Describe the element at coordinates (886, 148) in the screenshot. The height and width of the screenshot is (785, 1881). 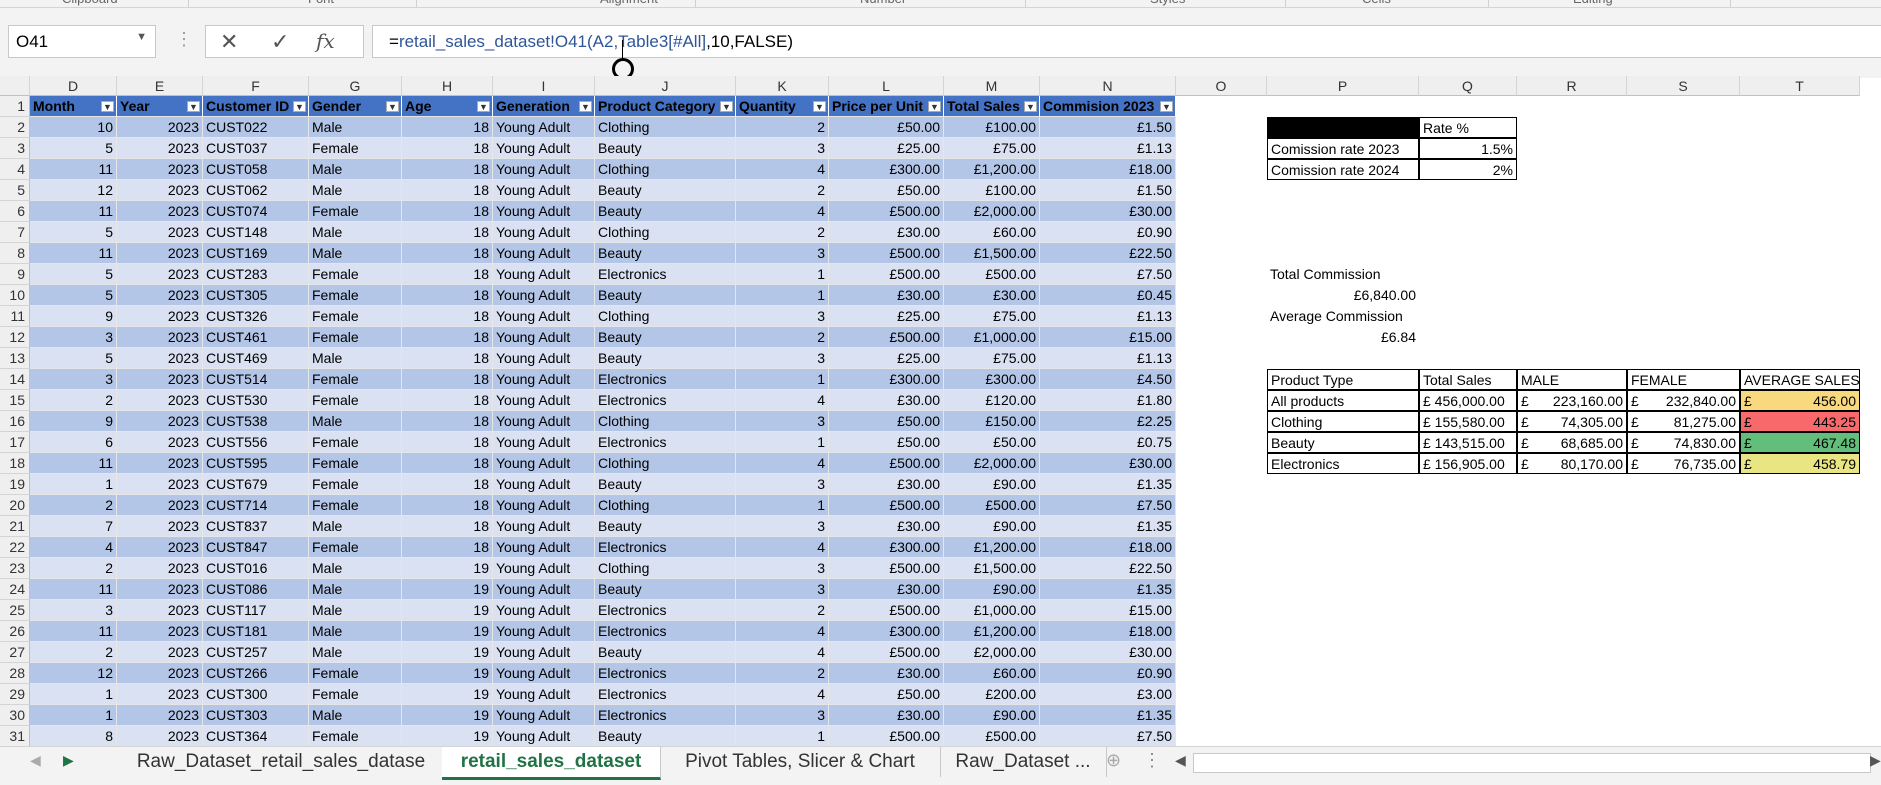
I see `table-cell: £25.00` at that location.